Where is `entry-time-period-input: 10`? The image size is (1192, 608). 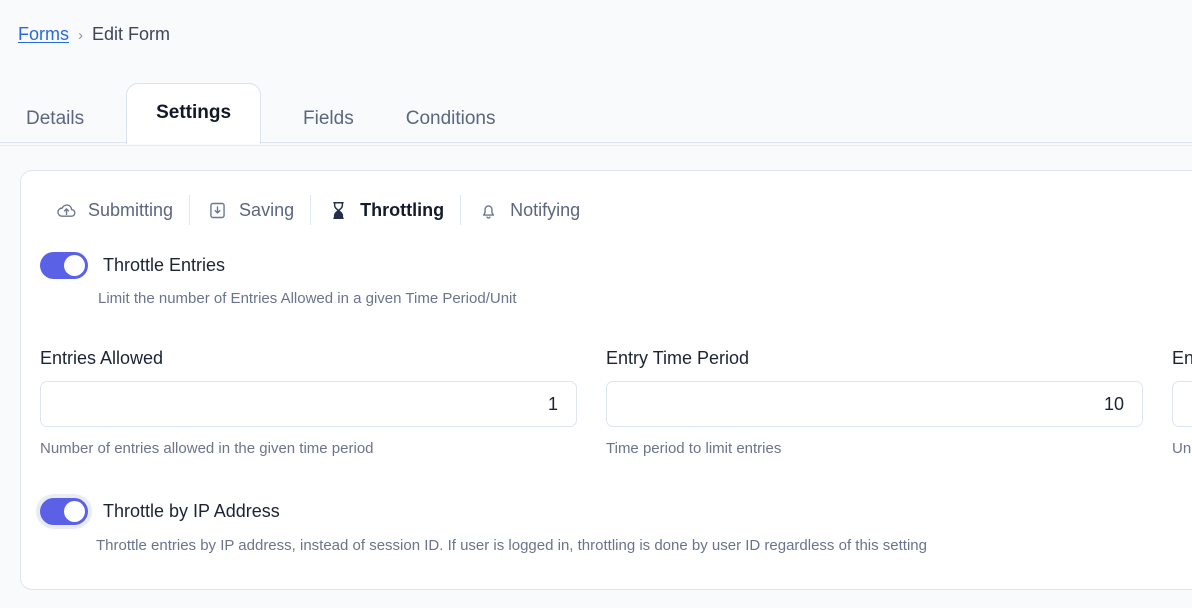
entry-time-period-input: 10 is located at coordinates (874, 404).